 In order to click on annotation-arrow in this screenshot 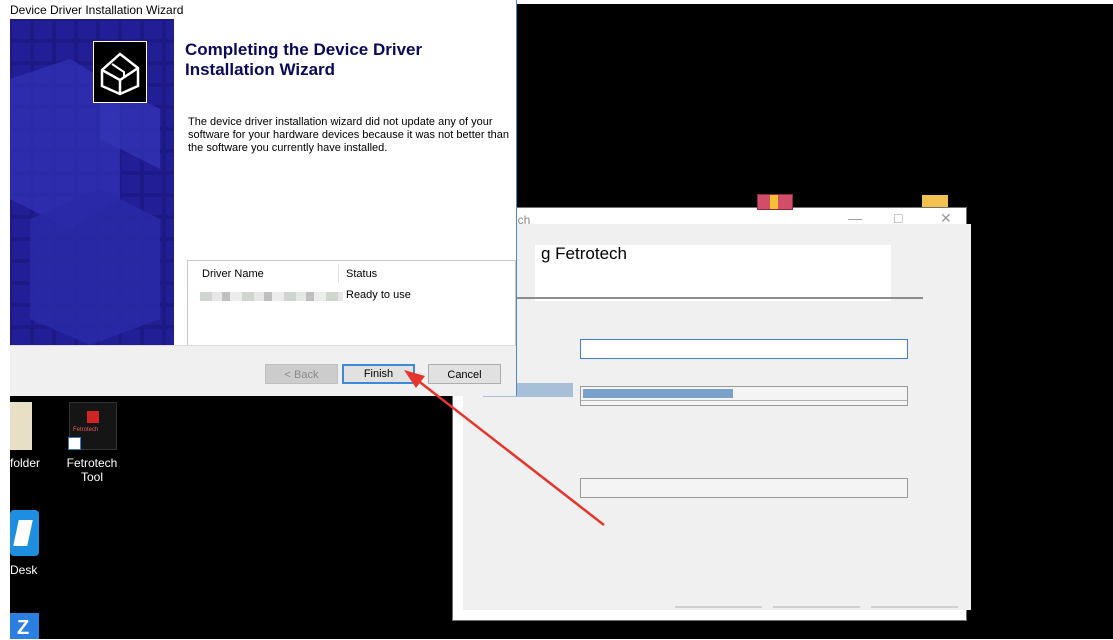, I will do `click(504, 448)`.